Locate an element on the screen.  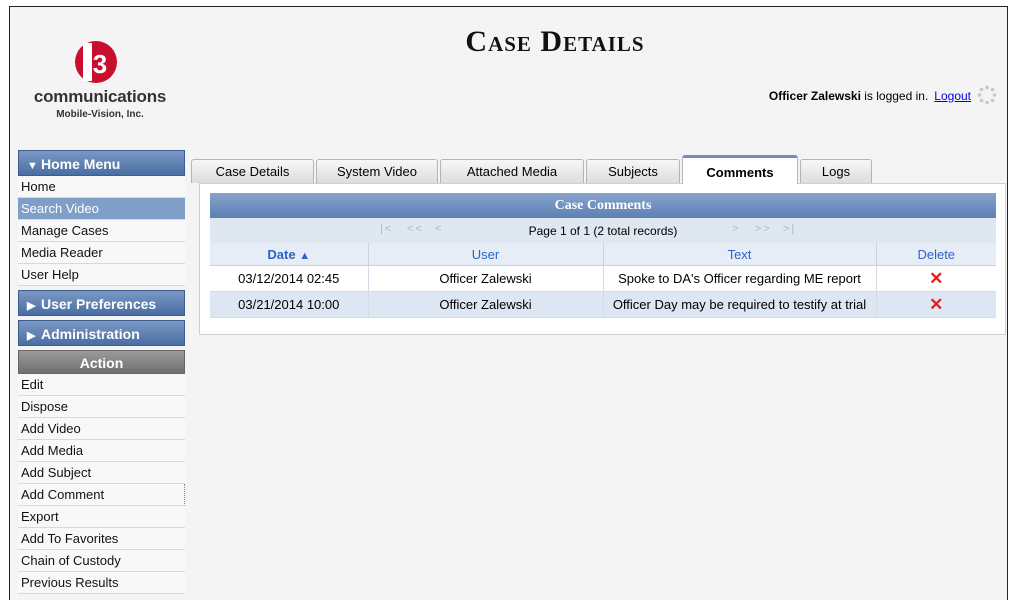
action-add-media: Add Media is located at coordinates (101, 451).